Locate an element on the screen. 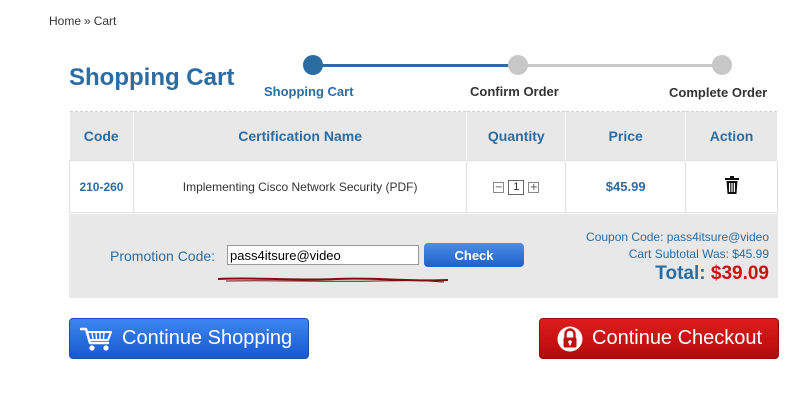 This screenshot has width=801, height=414. item-action-cell is located at coordinates (731, 186).